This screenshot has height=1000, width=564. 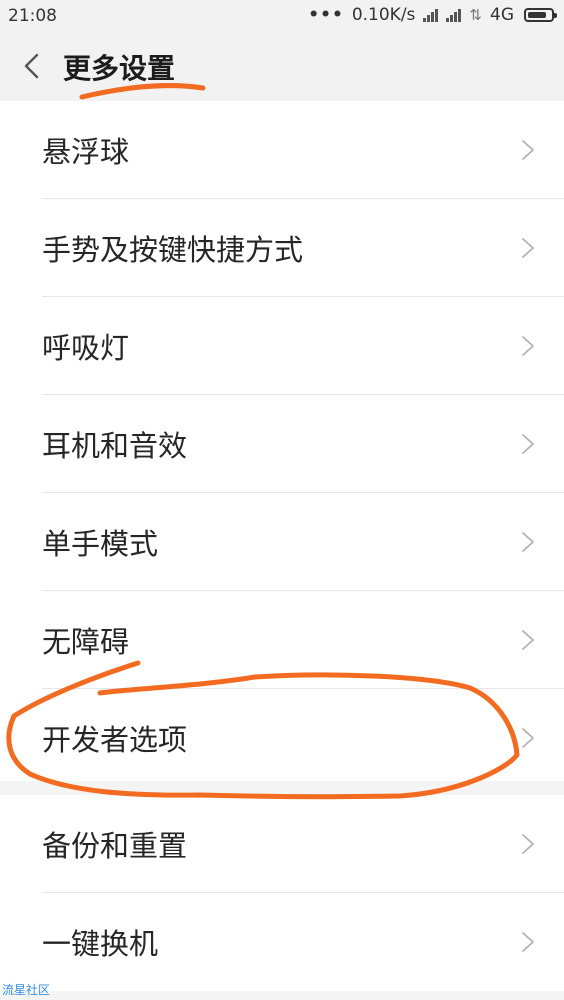 I want to click on settings-item-label: 备份和重置, so click(x=115, y=846).